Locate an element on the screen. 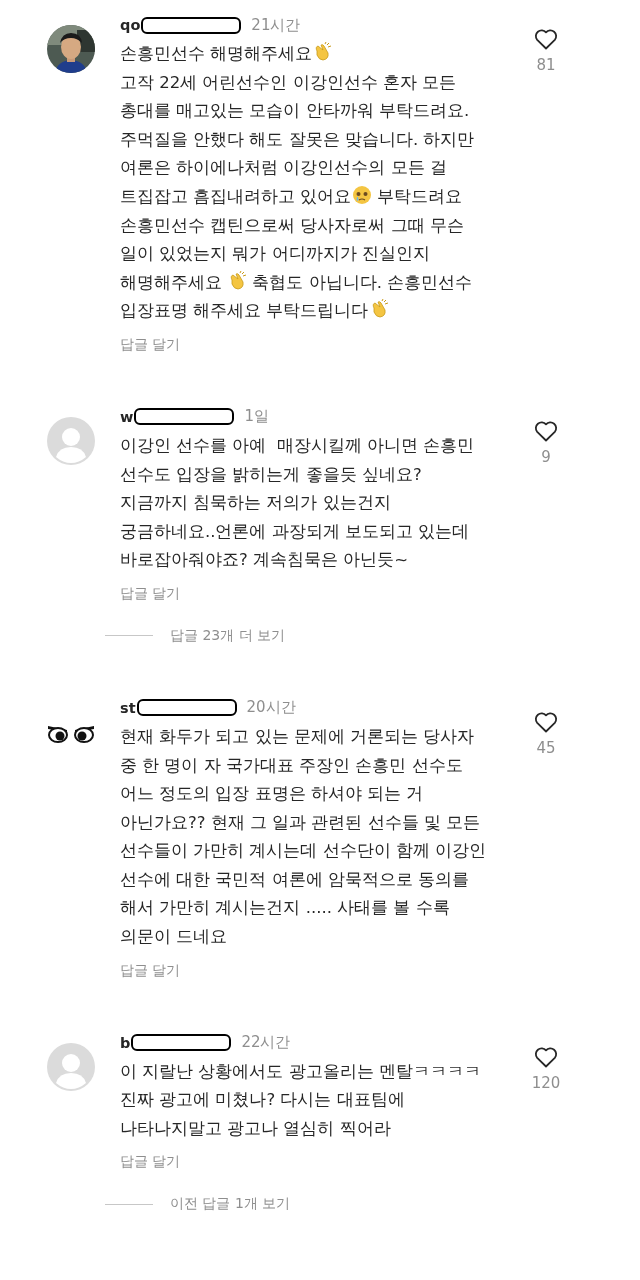 The width and height of the screenshot is (640, 1280). teary-face-icon is located at coordinates (361, 194).